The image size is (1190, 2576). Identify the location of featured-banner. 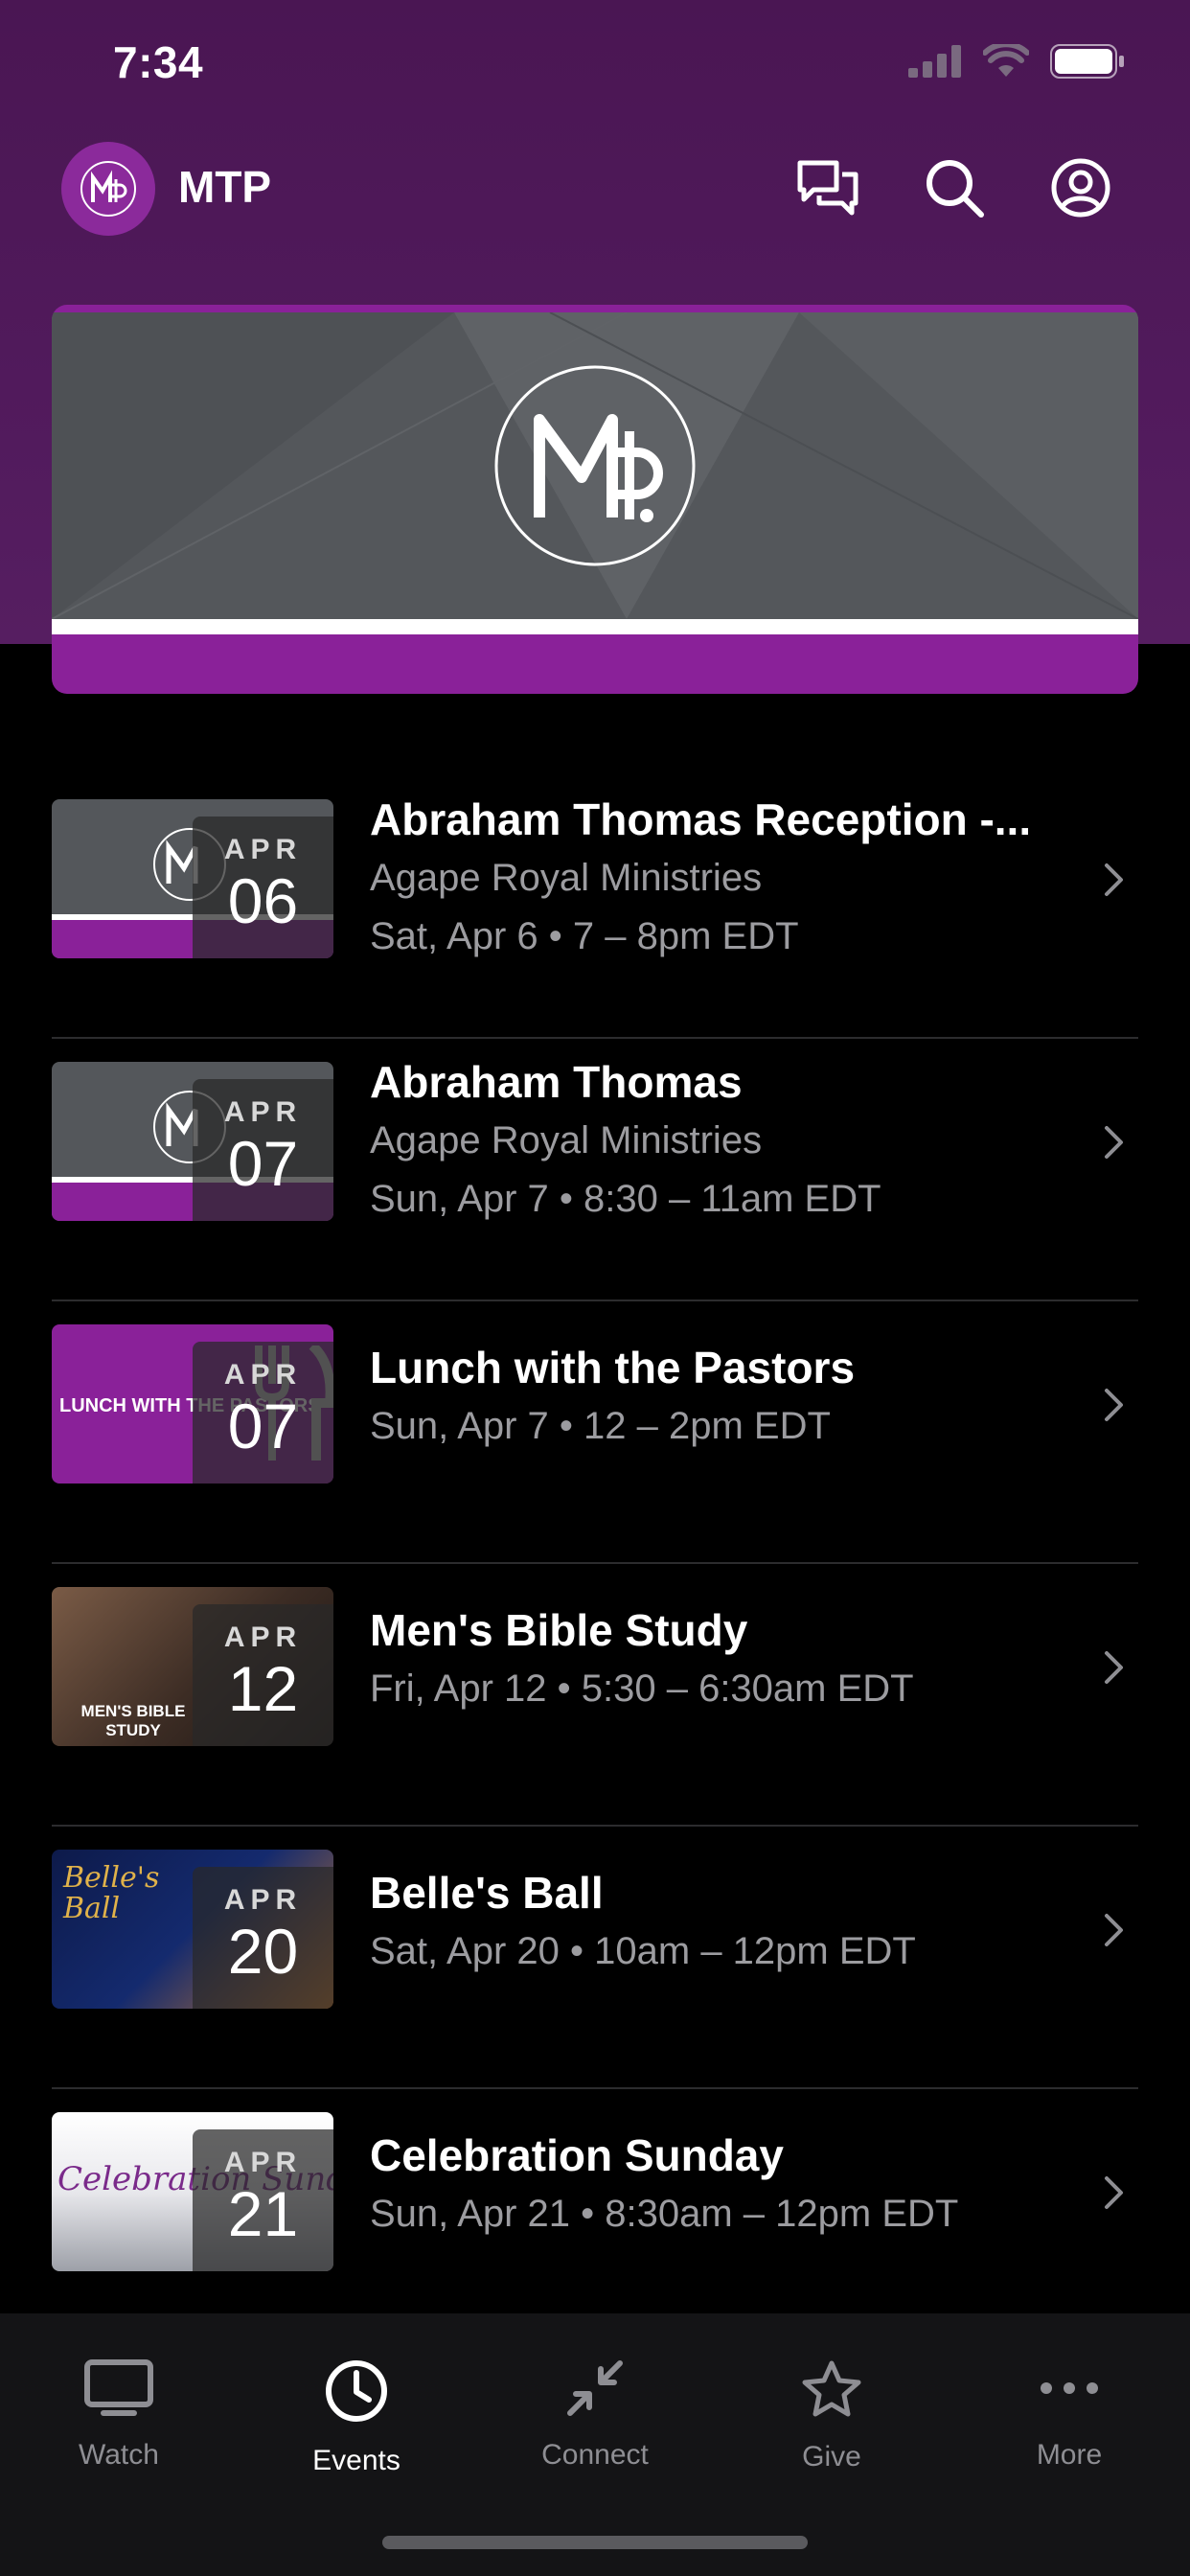
(595, 499).